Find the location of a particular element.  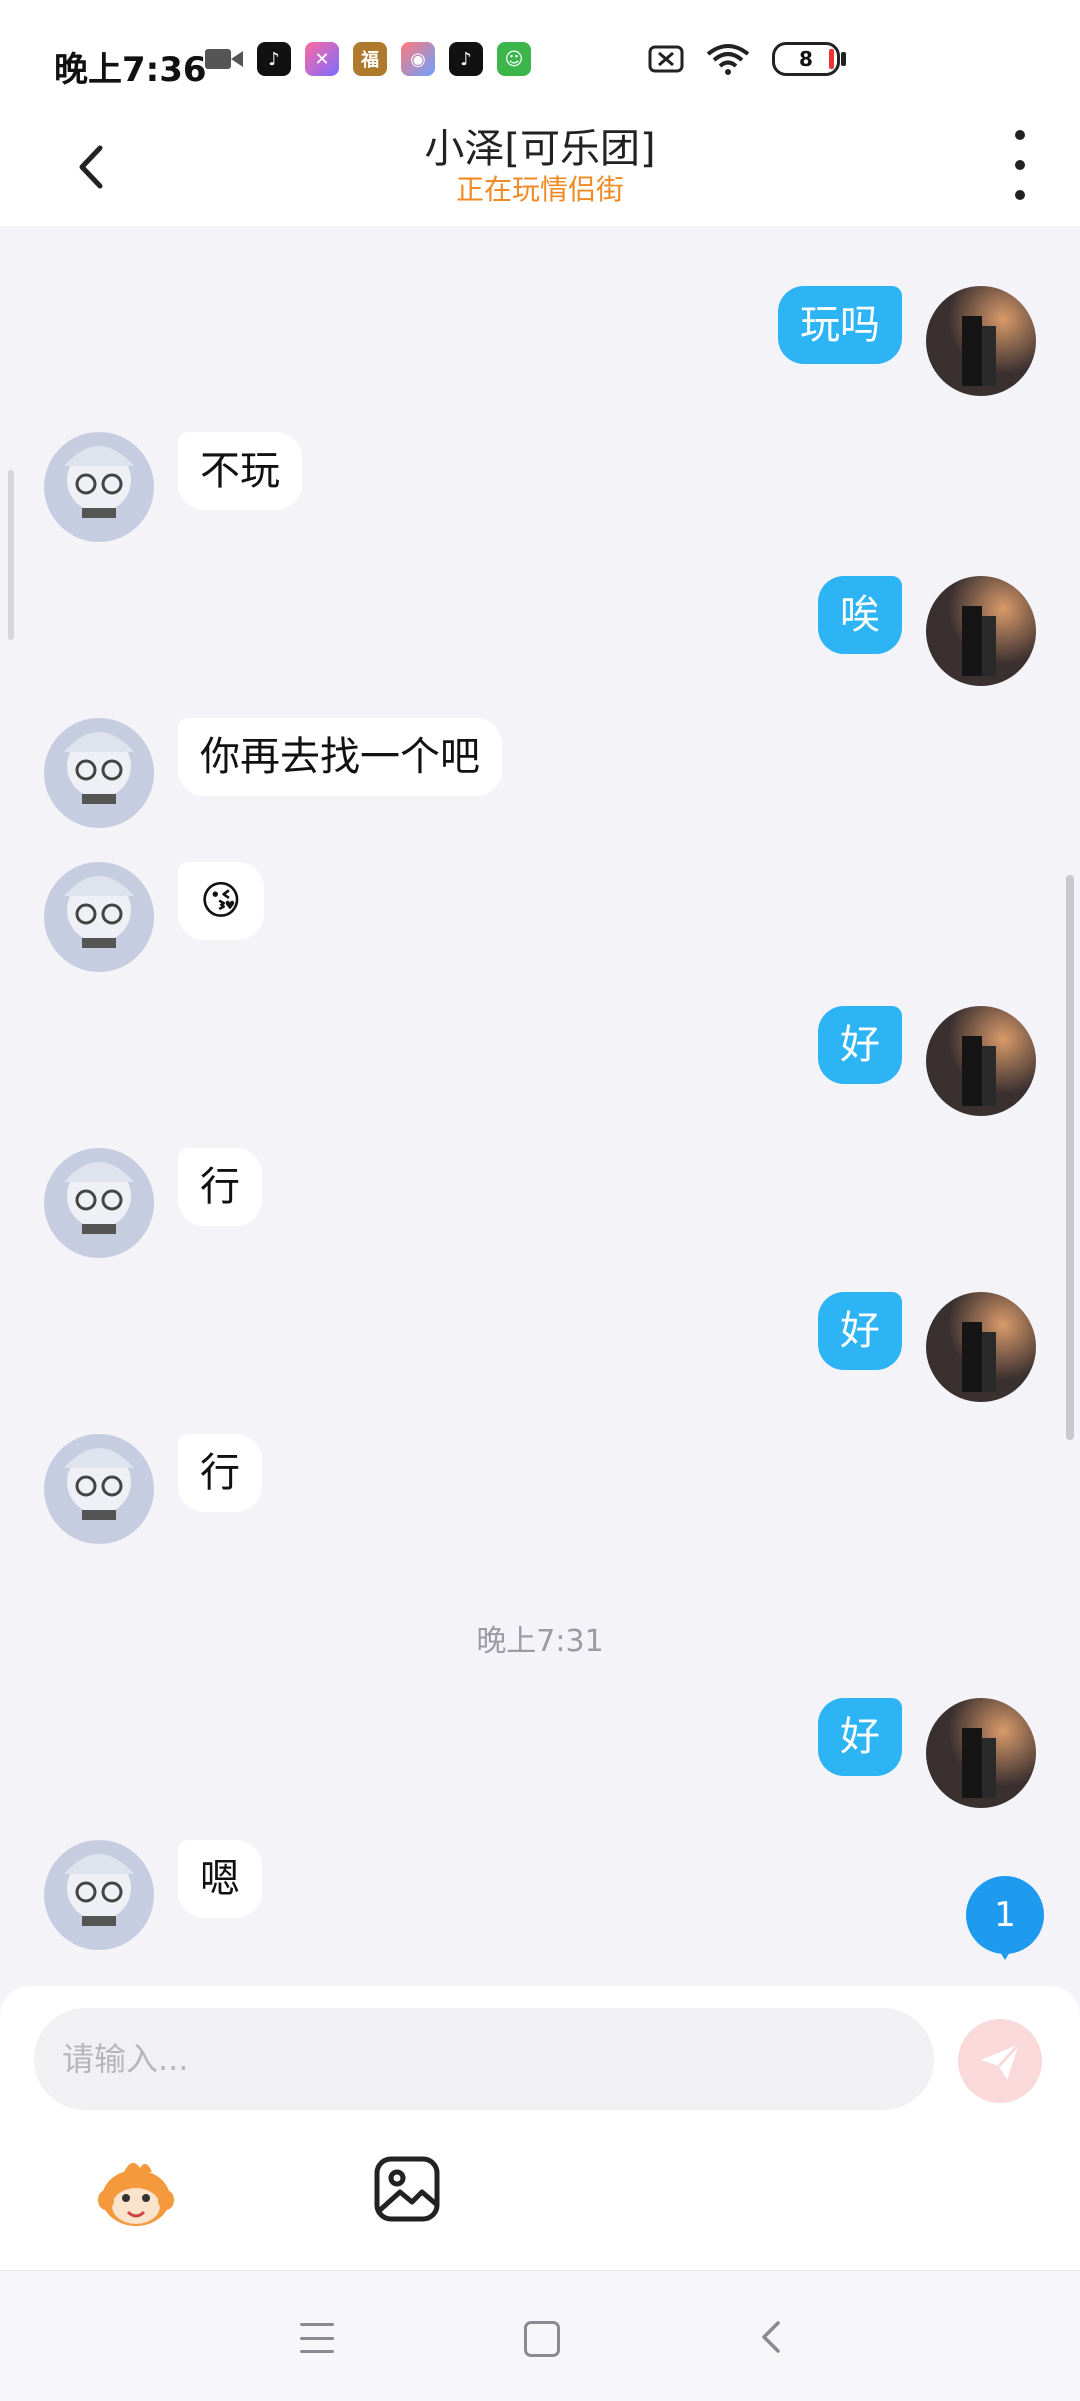

status-system-icons: 8 is located at coordinates (747, 59).